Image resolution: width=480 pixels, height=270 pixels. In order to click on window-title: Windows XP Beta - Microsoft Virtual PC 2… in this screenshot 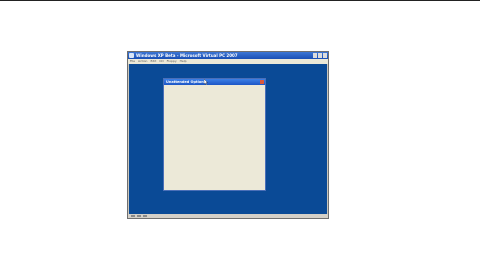, I will do `click(187, 55)`.